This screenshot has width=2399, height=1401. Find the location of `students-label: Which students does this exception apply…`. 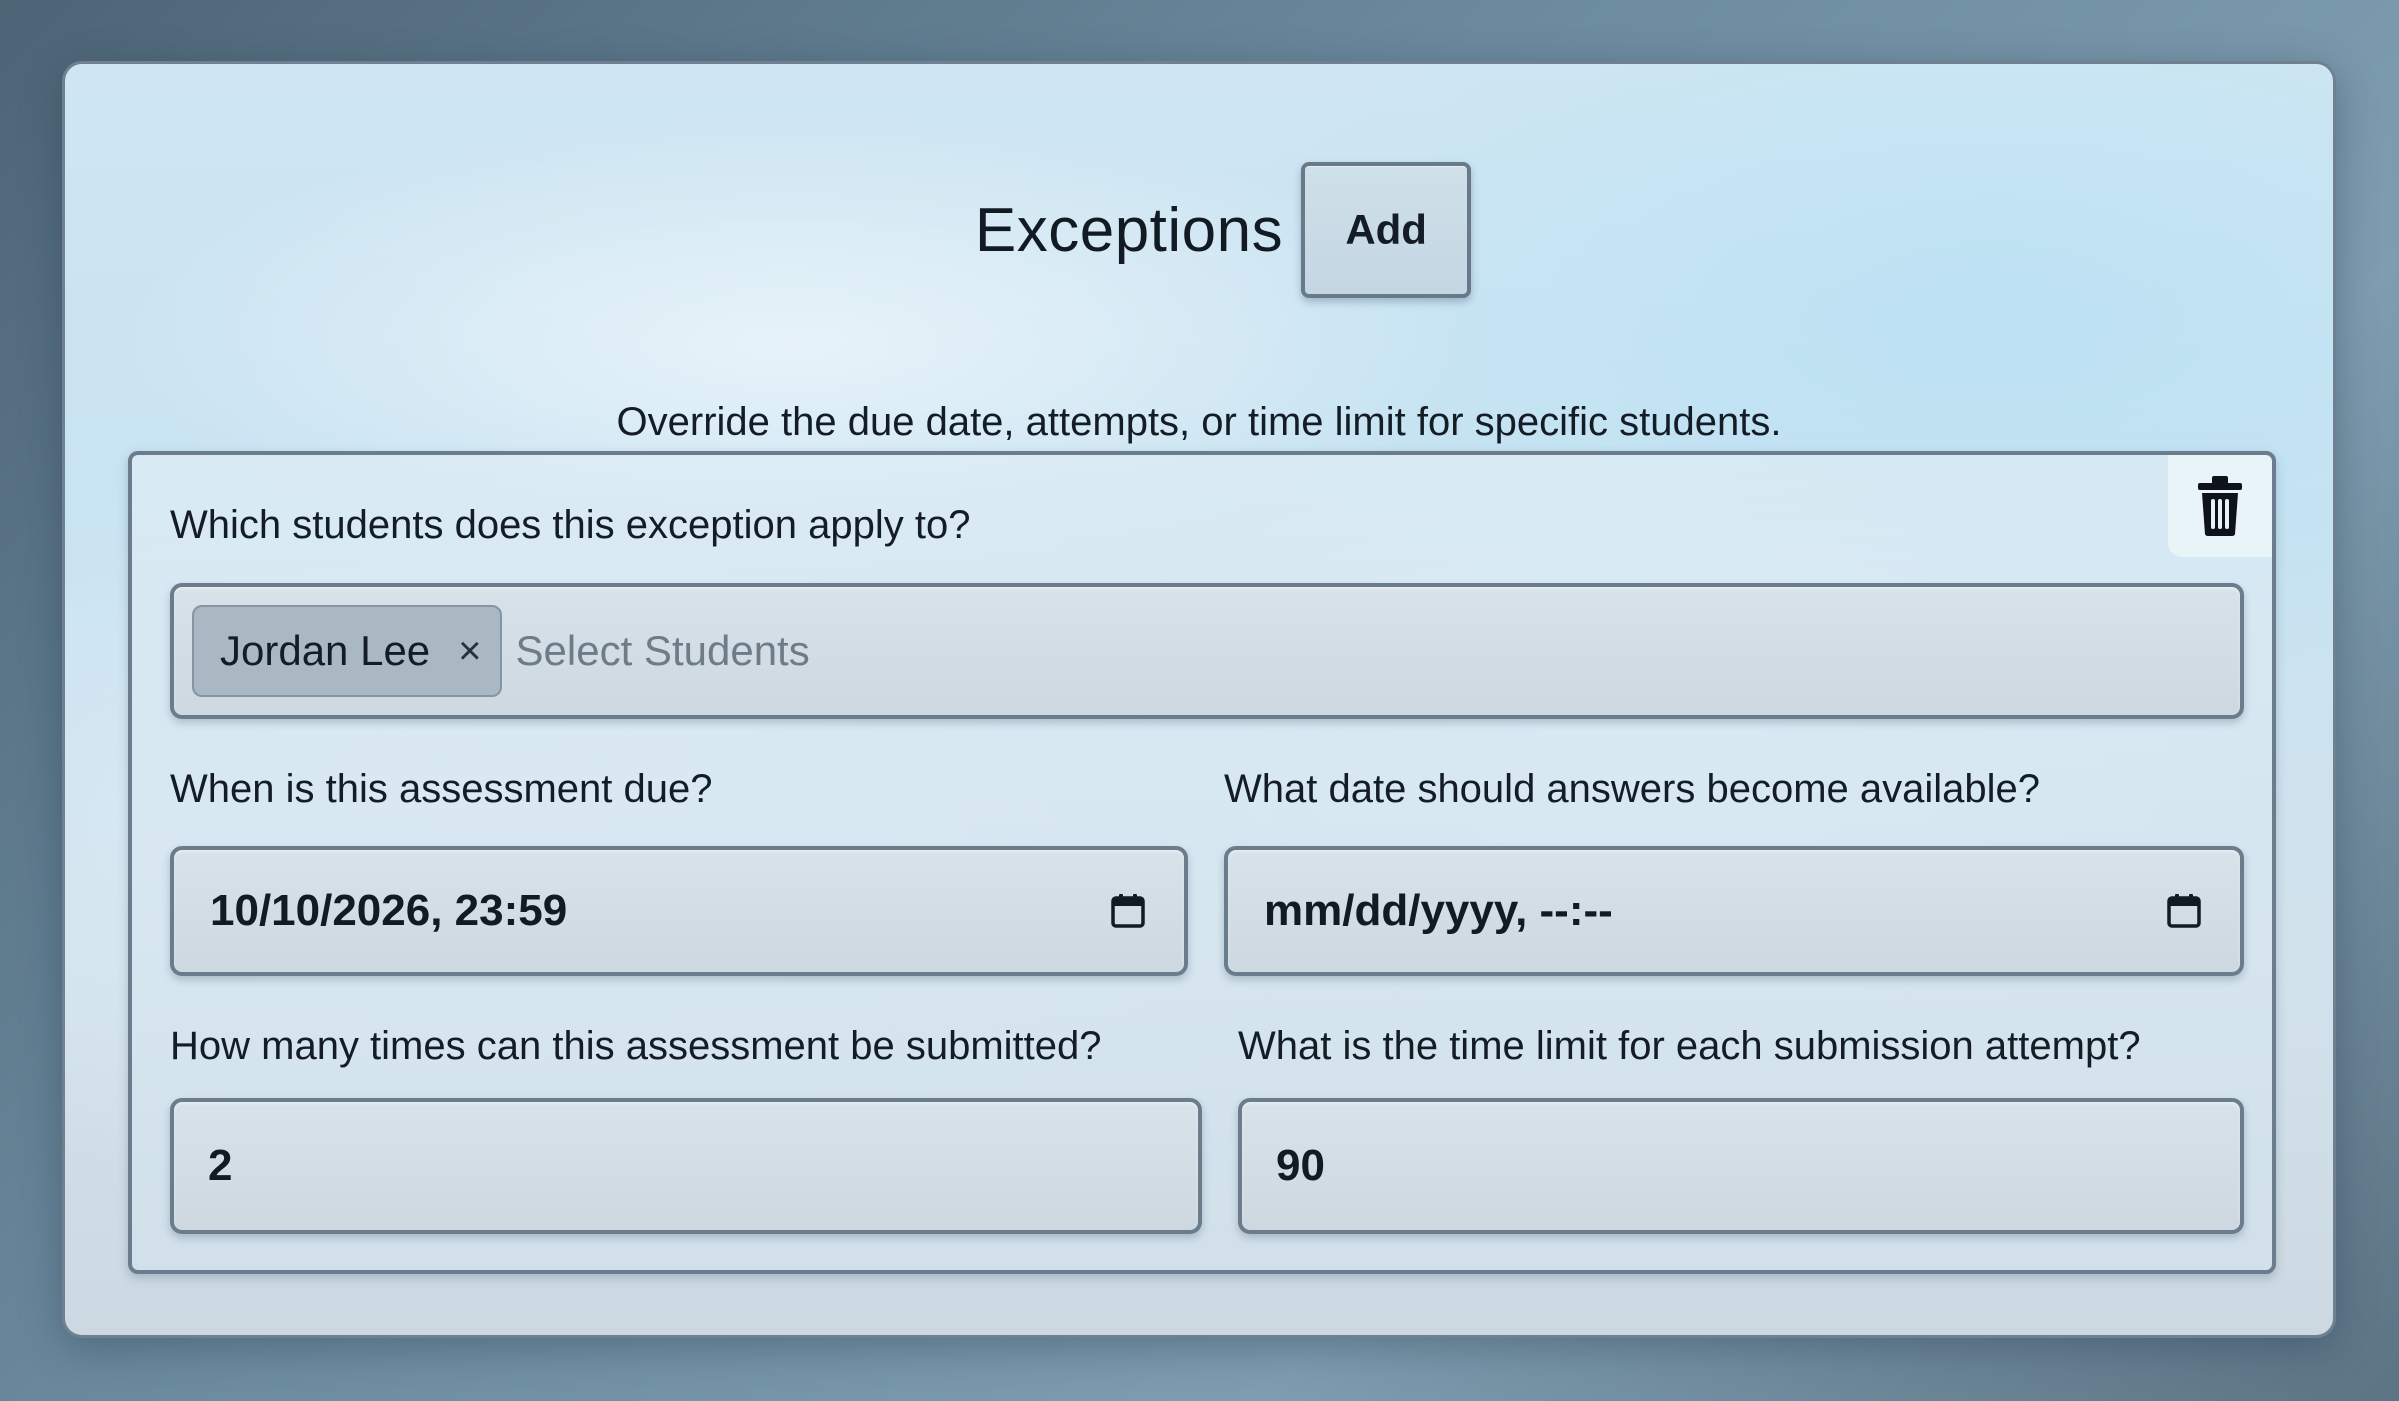

students-label: Which students does this exception apply… is located at coordinates (570, 525).